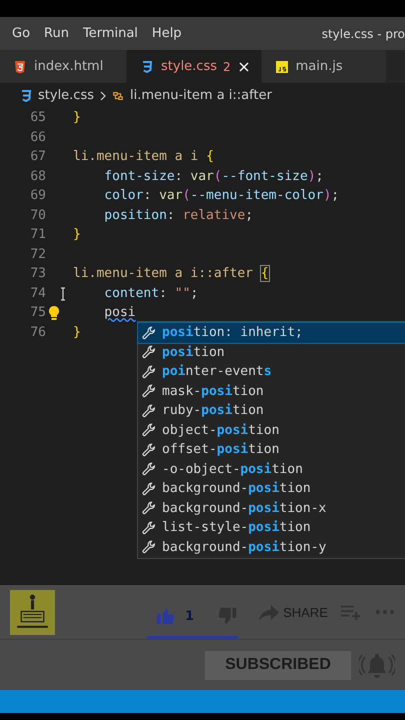 The image size is (405, 720). I want to click on js-file-icon, so click(282, 67).